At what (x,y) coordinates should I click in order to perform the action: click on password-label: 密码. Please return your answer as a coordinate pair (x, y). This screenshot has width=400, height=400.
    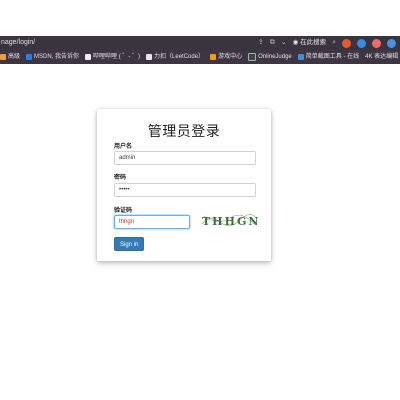
    Looking at the image, I should click on (120, 178).